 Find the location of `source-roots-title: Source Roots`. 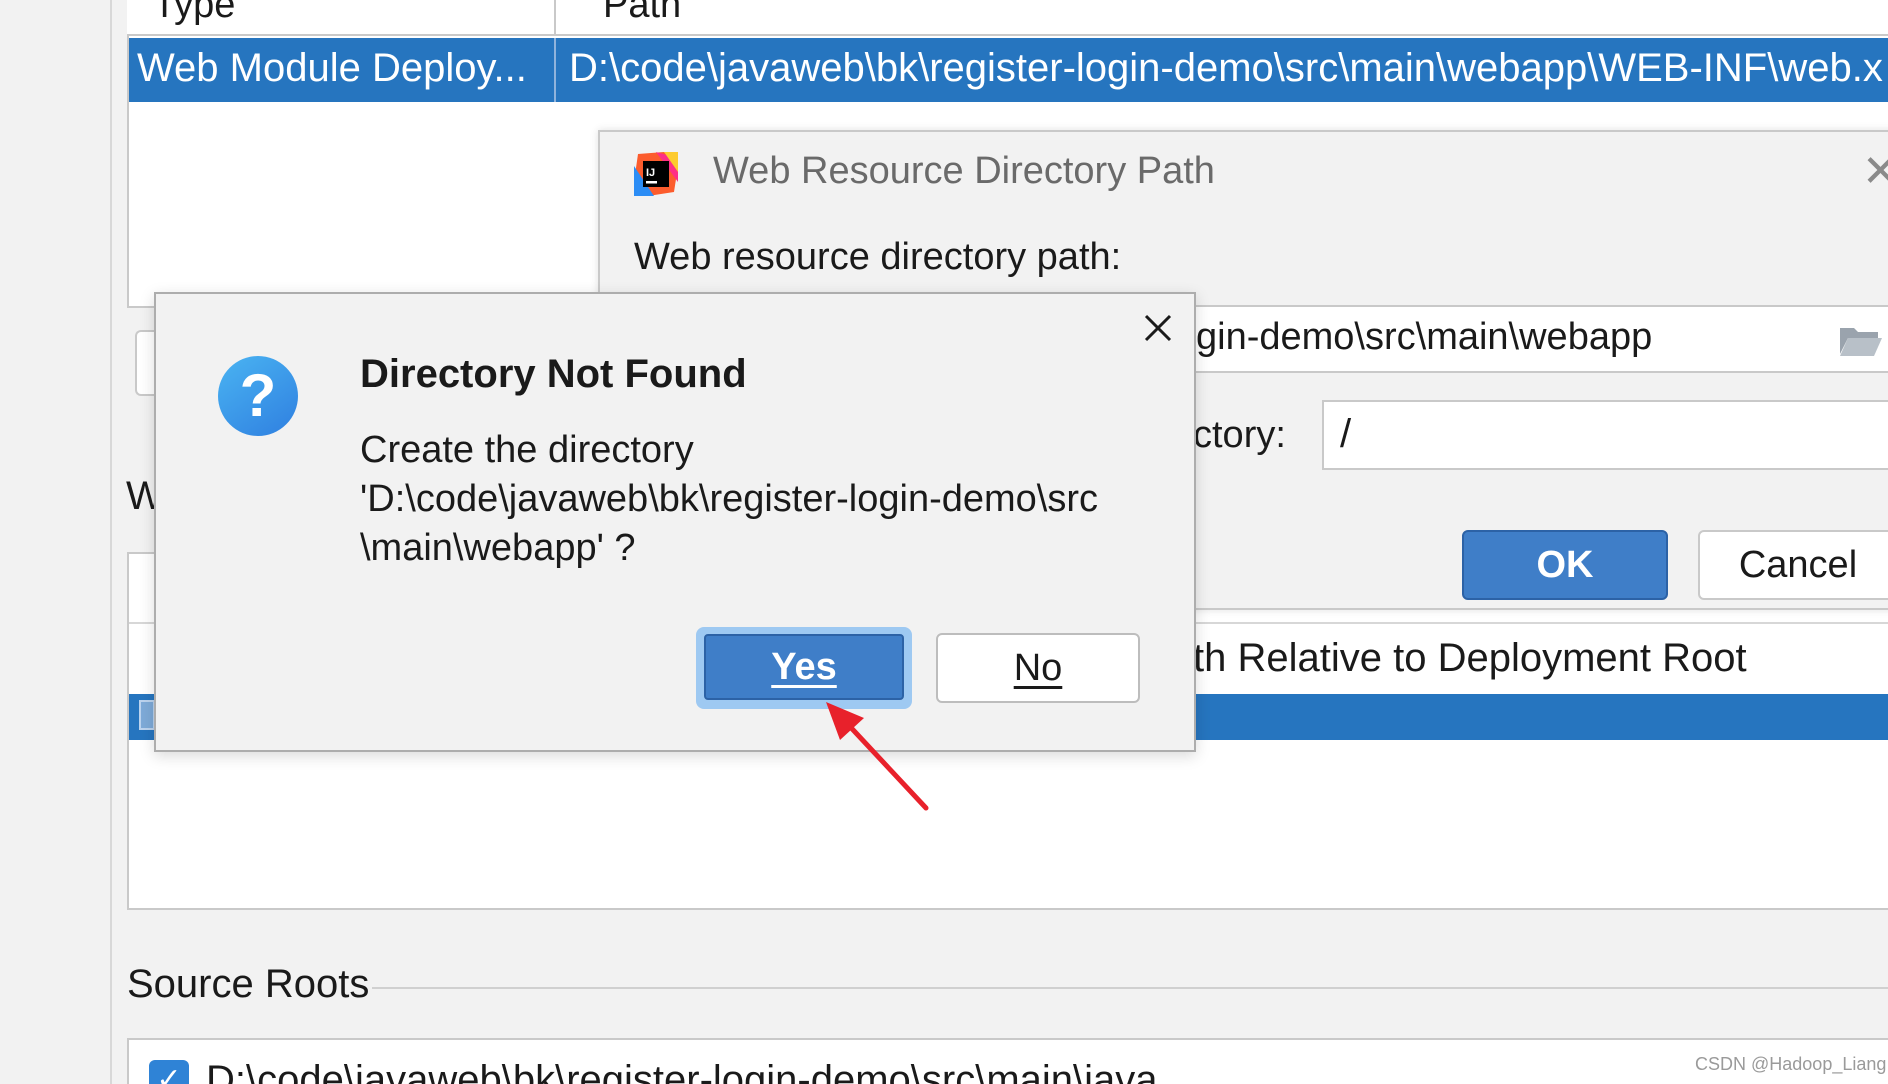

source-roots-title: Source Roots is located at coordinates (248, 984).